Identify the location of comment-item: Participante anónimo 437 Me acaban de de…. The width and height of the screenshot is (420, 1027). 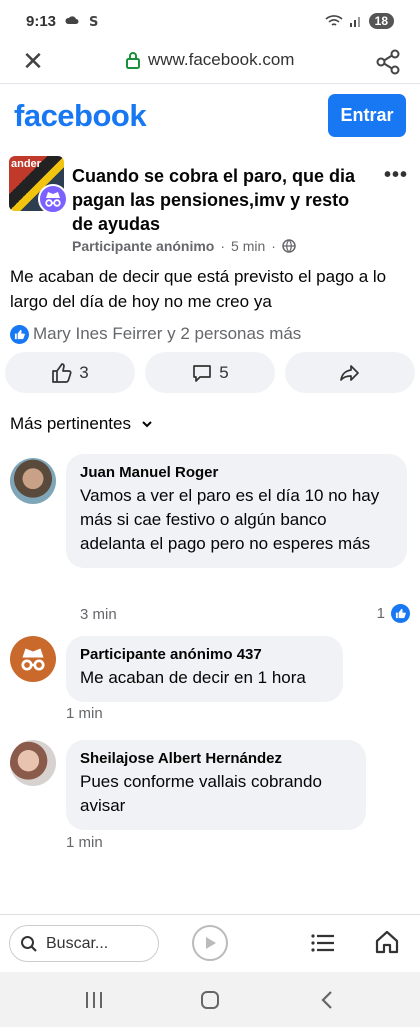
(210, 681).